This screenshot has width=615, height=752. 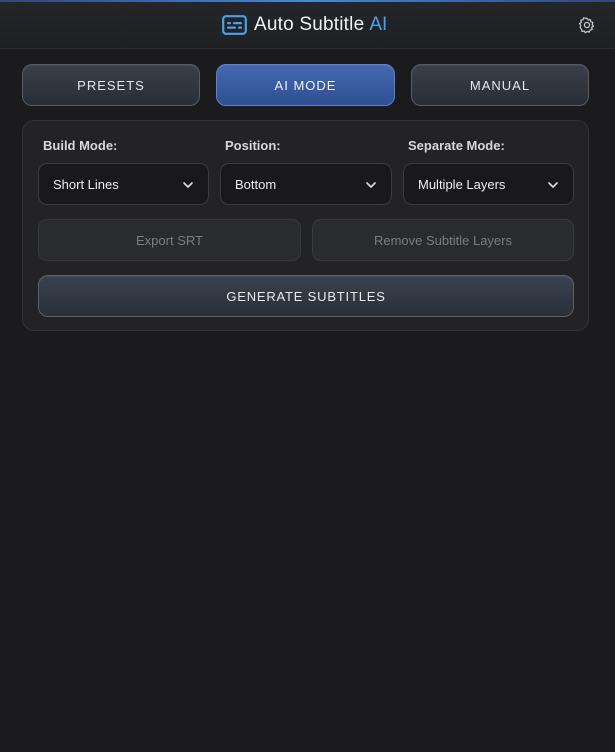 I want to click on separate-mode-value: Multiple Layers, so click(x=462, y=184).